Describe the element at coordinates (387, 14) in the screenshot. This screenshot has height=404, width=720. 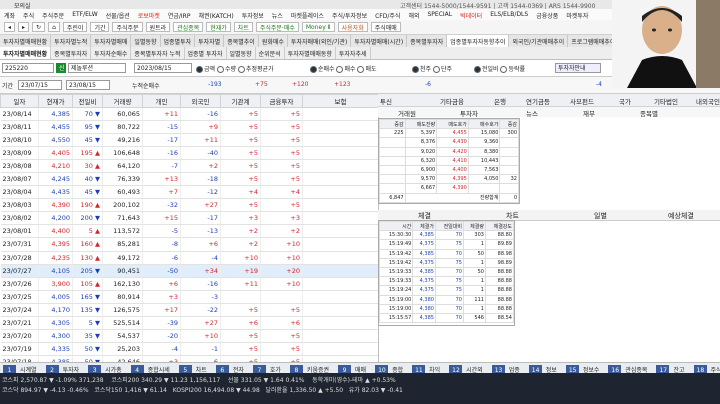
I see `menu-item: CFD/주식` at that location.